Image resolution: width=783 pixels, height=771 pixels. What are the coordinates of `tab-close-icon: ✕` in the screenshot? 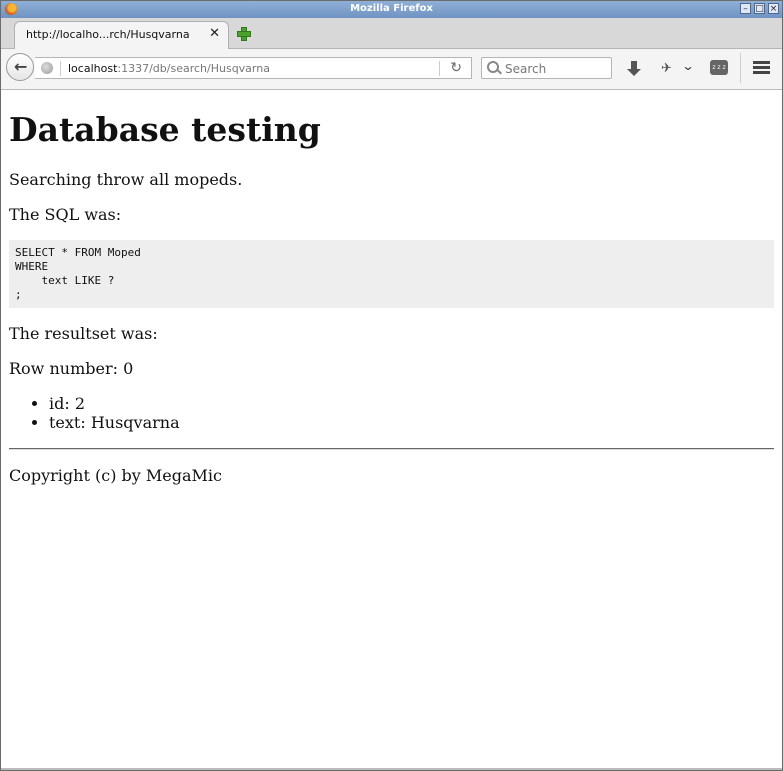 It's located at (214, 34).